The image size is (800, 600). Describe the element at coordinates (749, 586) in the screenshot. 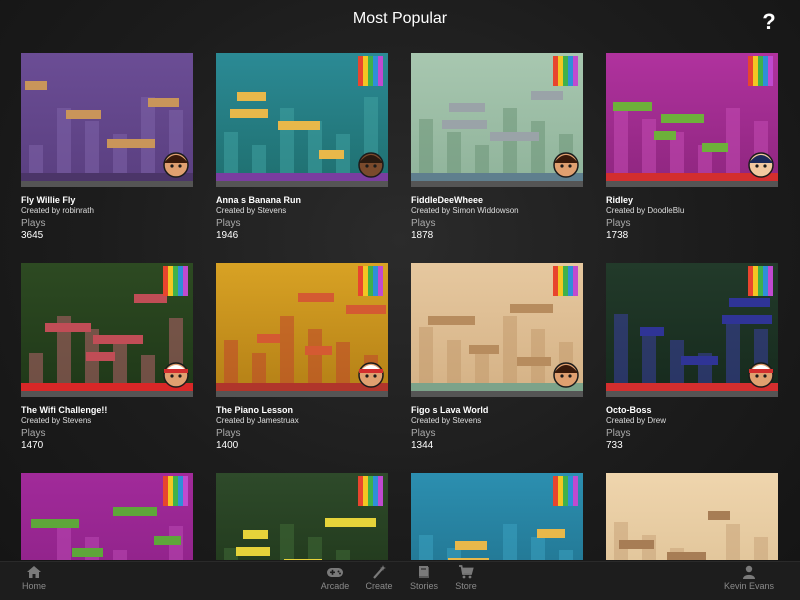

I see `nav-account-label: Kevin Evans` at that location.